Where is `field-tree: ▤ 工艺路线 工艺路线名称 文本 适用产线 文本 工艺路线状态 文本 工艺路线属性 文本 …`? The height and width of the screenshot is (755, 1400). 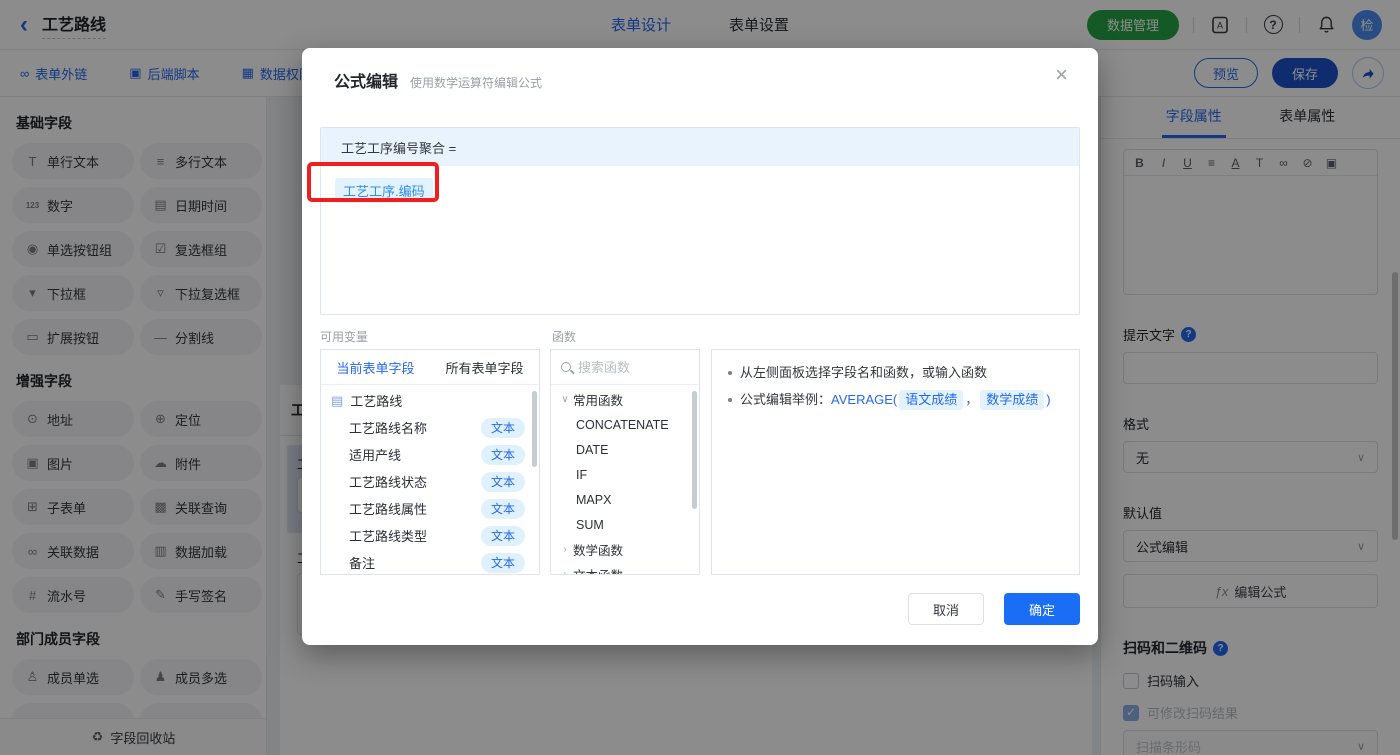 field-tree: ▤ 工艺路线 工艺路线名称 文本 适用产线 文本 工艺路线状态 文本 工艺路线属性 文本 … is located at coordinates (430, 479).